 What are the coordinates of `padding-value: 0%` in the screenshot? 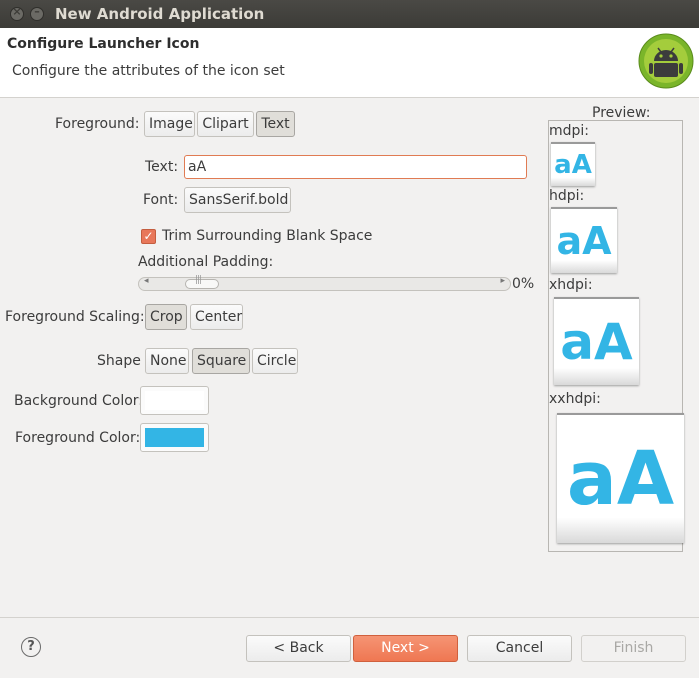 It's located at (523, 284).